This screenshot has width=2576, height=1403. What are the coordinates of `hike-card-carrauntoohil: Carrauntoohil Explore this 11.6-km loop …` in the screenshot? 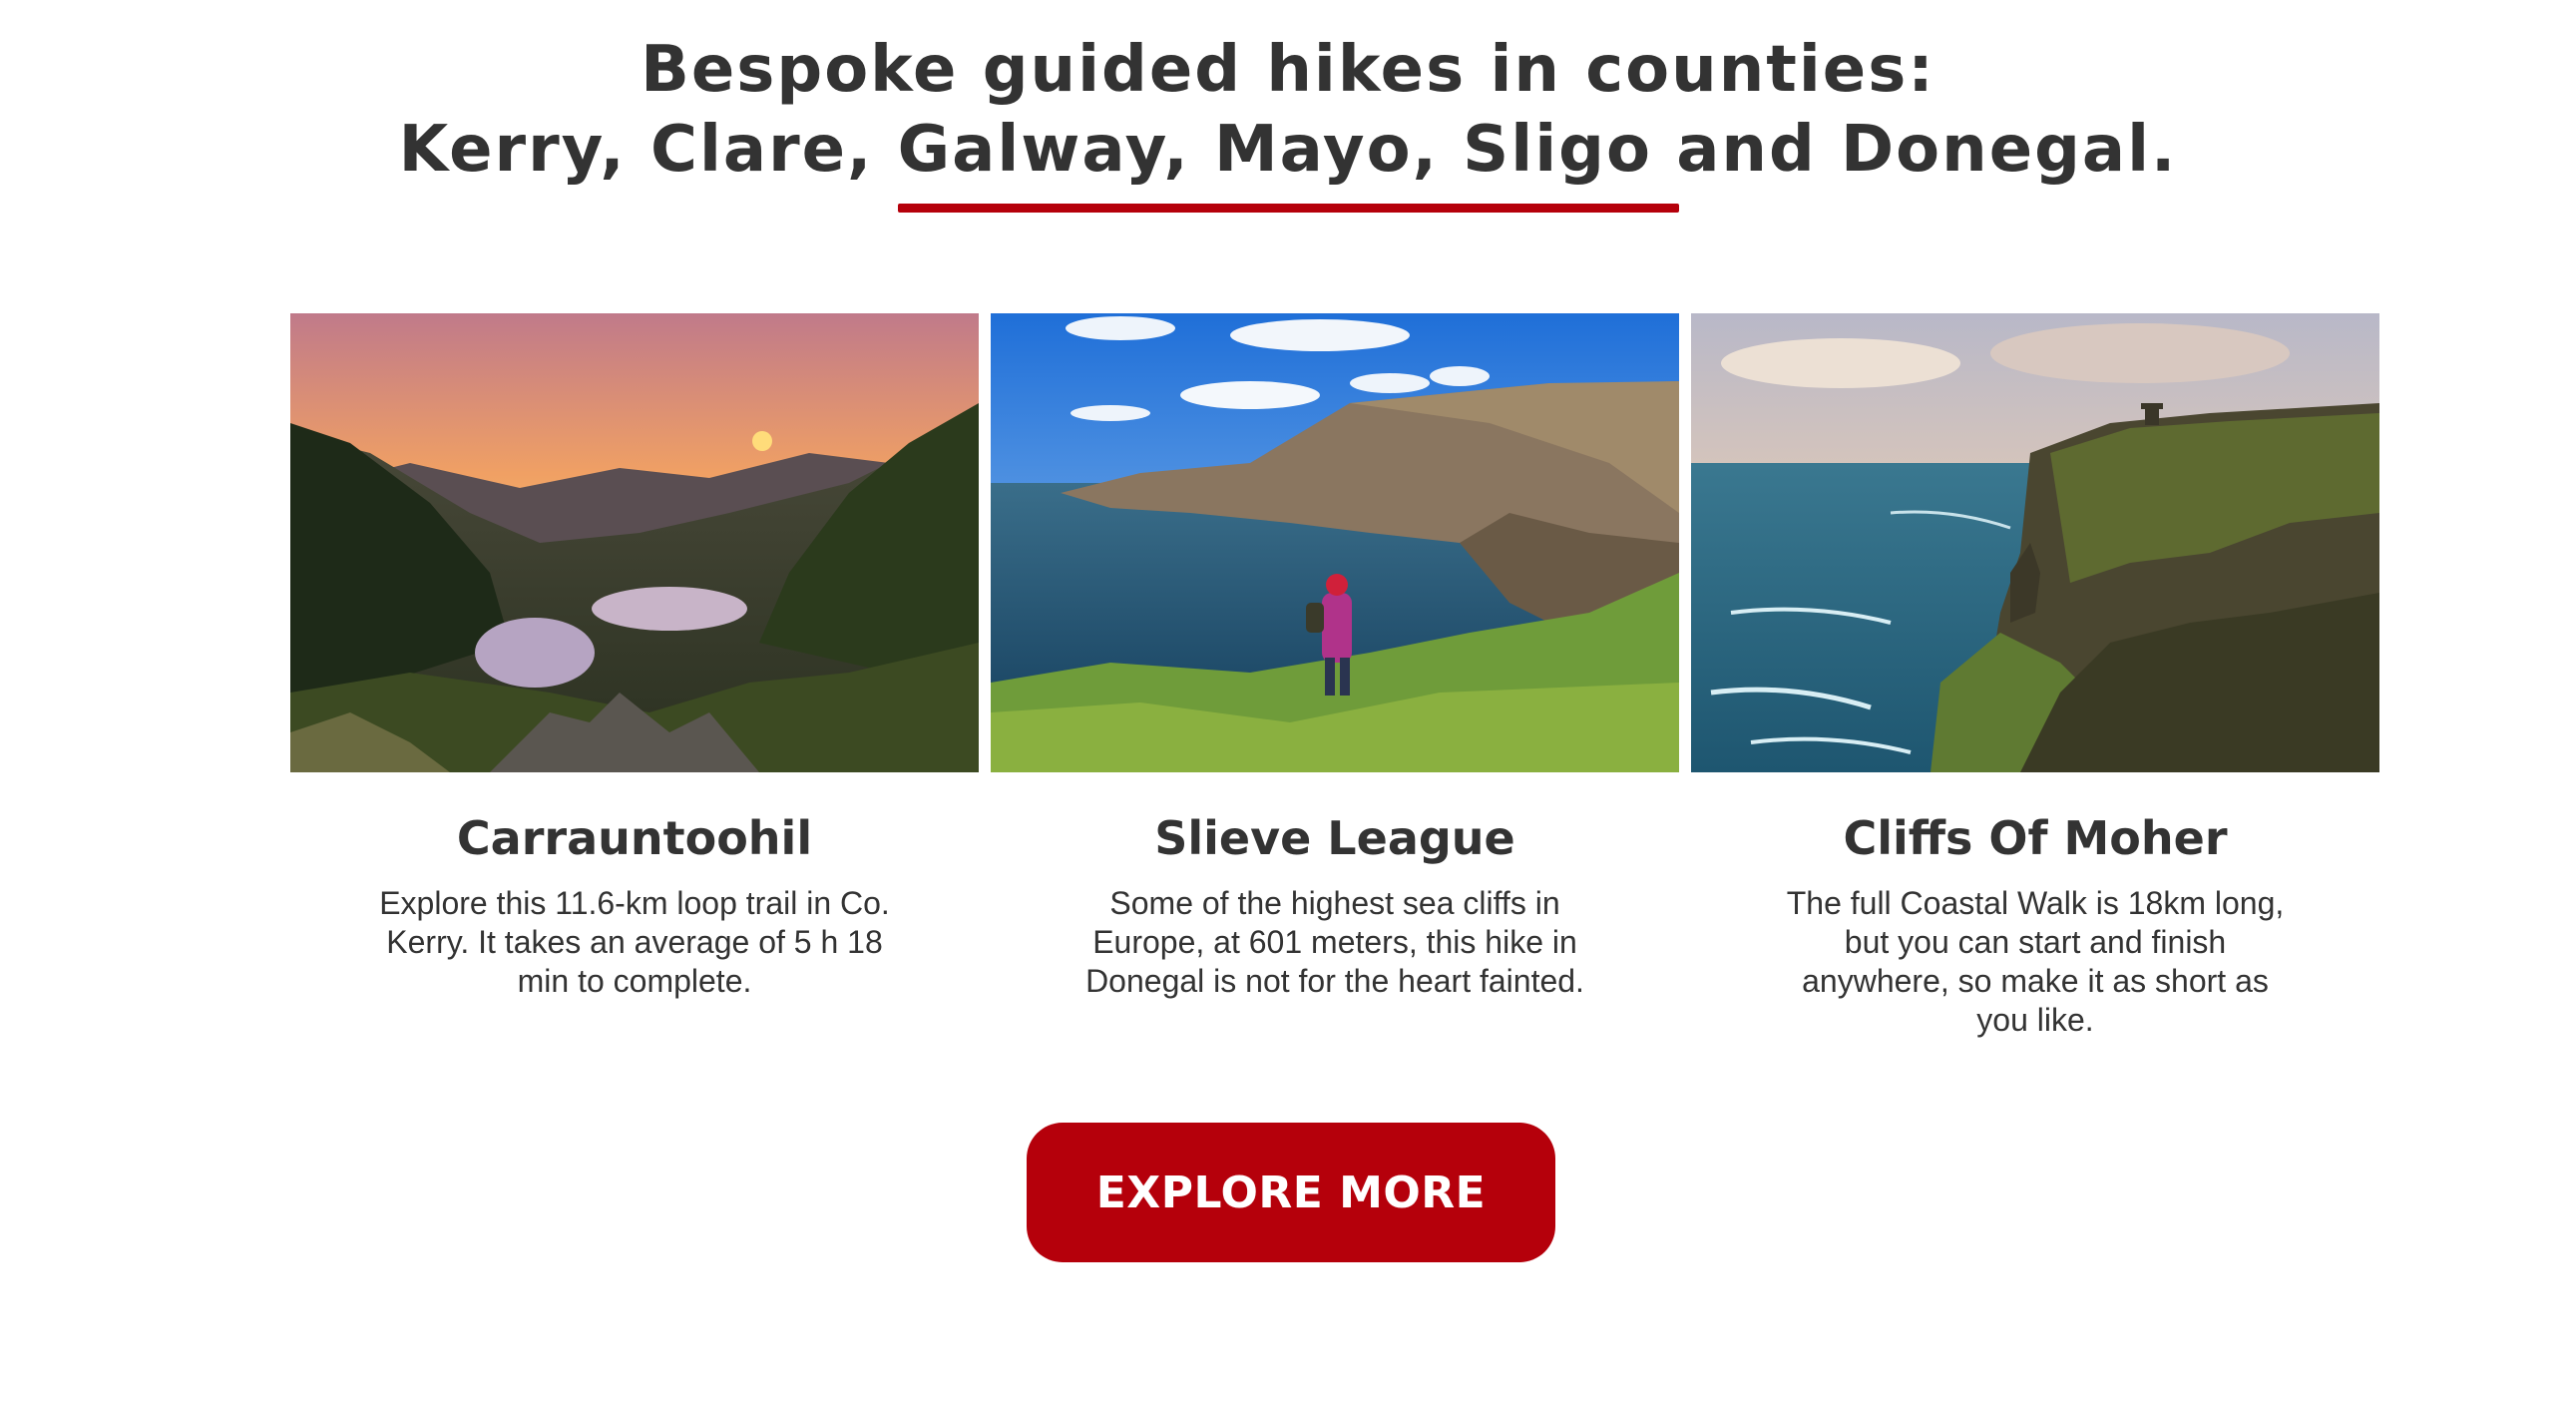 It's located at (634, 657).